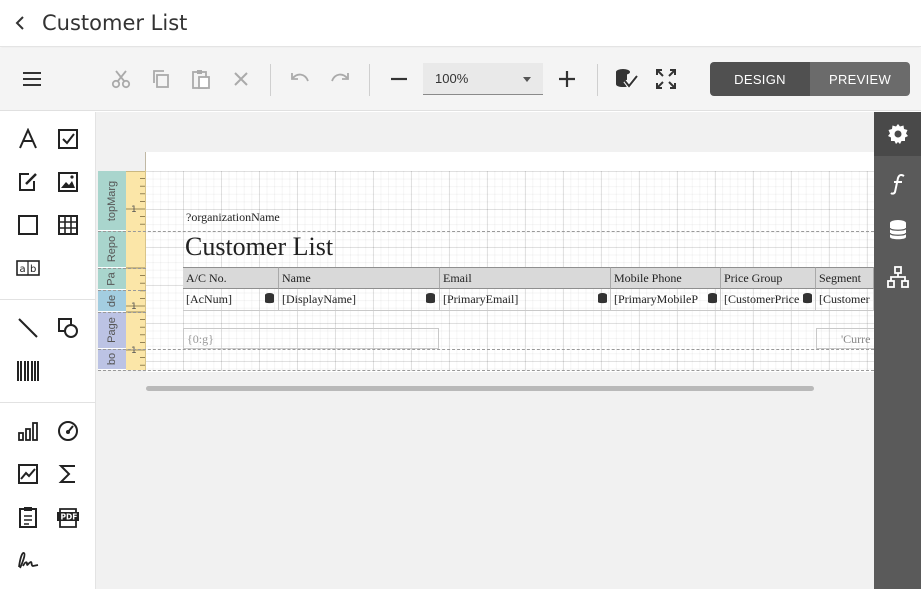  Describe the element at coordinates (845, 278) in the screenshot. I see `header-cell-segment: Segment` at that location.